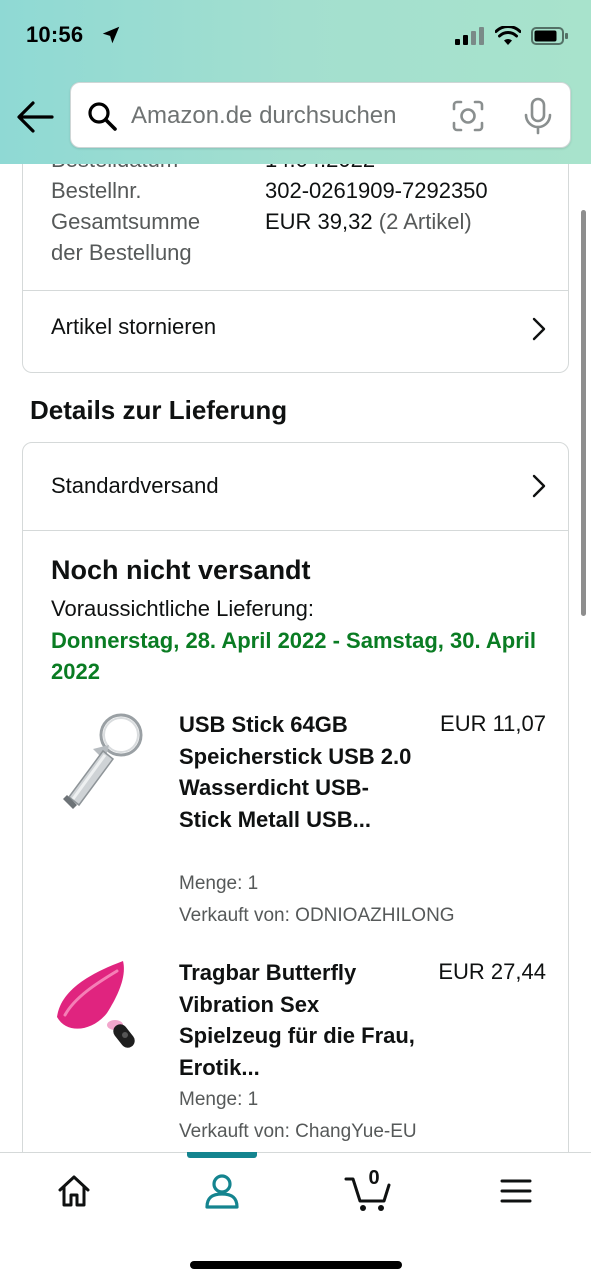 The width and height of the screenshot is (591, 1280). Describe the element at coordinates (99, 761) in the screenshot. I see `usb-stick-product-image` at that location.